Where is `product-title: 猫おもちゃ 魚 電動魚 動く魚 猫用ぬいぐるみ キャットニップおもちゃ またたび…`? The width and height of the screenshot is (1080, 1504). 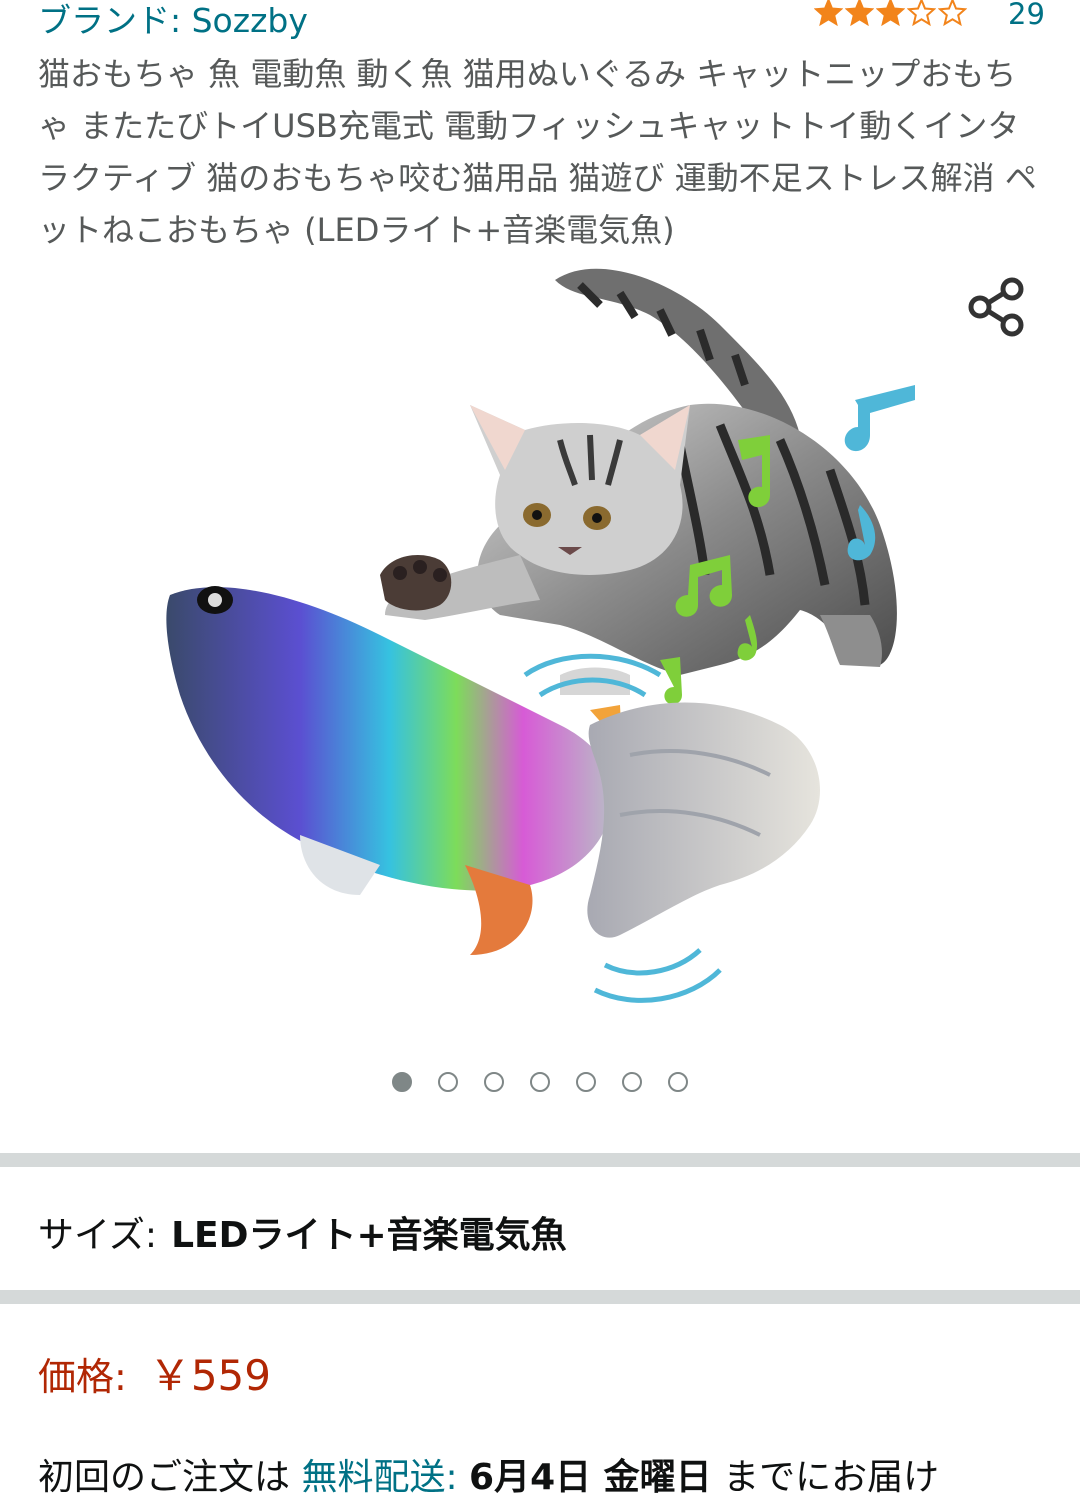
product-title: 猫おもちゃ 魚 電動魚 動く魚 猫用ぬいぐるみ キャットニップおもちゃ またたび… is located at coordinates (537, 152).